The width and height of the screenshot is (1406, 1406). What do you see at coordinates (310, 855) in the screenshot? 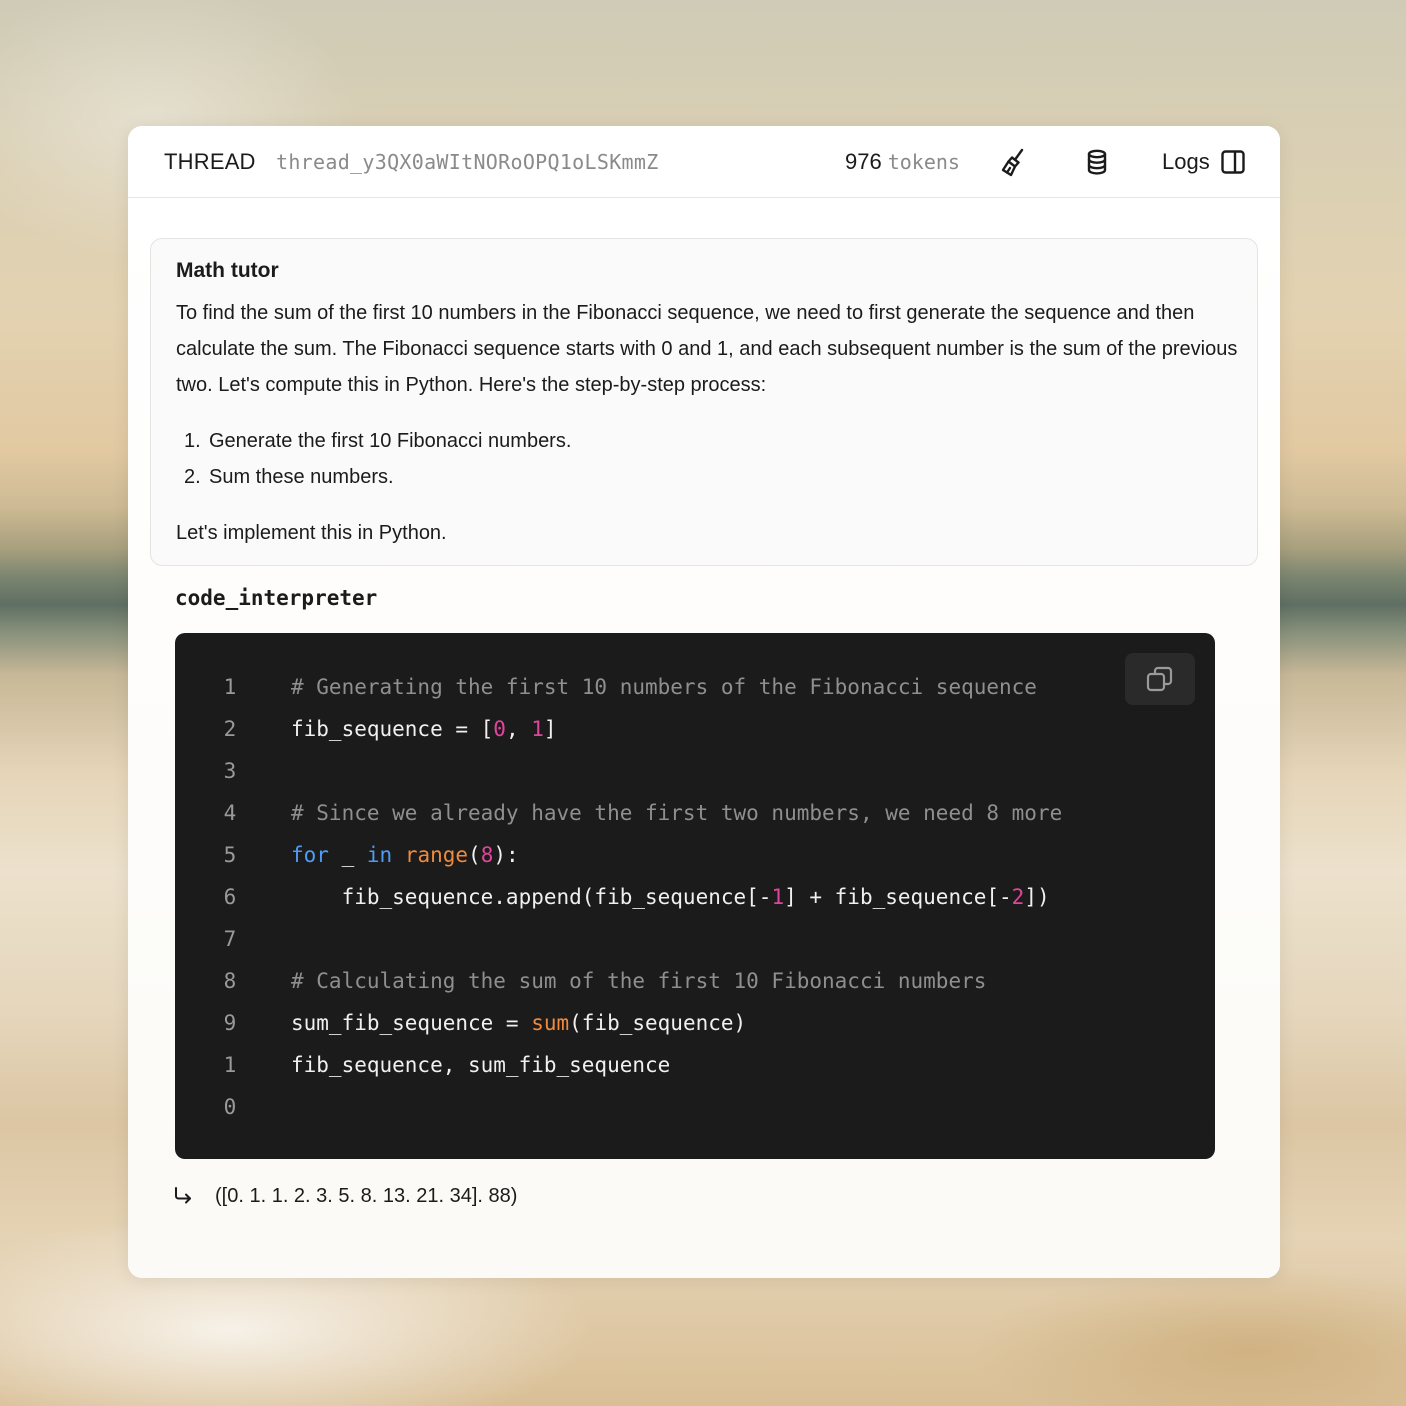
I see `code-token: for` at bounding box center [310, 855].